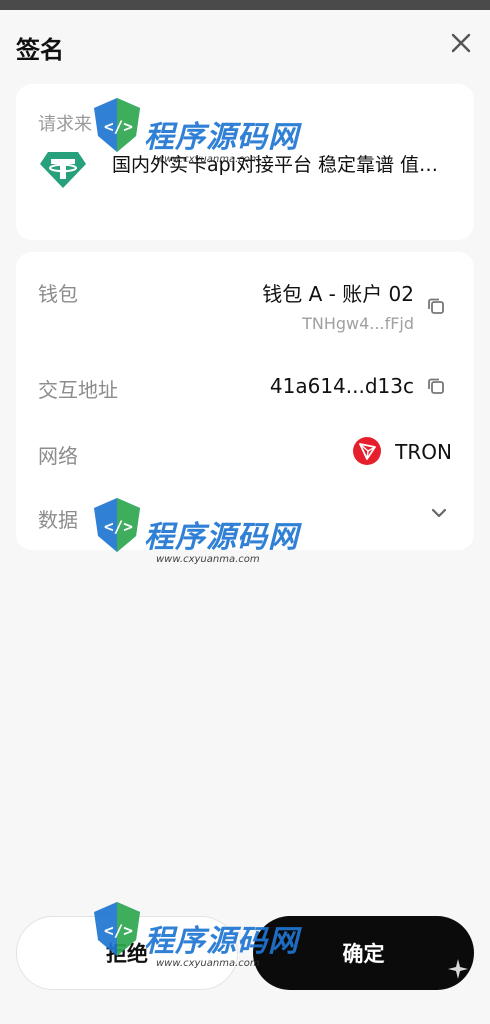  What do you see at coordinates (436, 306) in the screenshot?
I see `copy-wallet-address-icon` at bounding box center [436, 306].